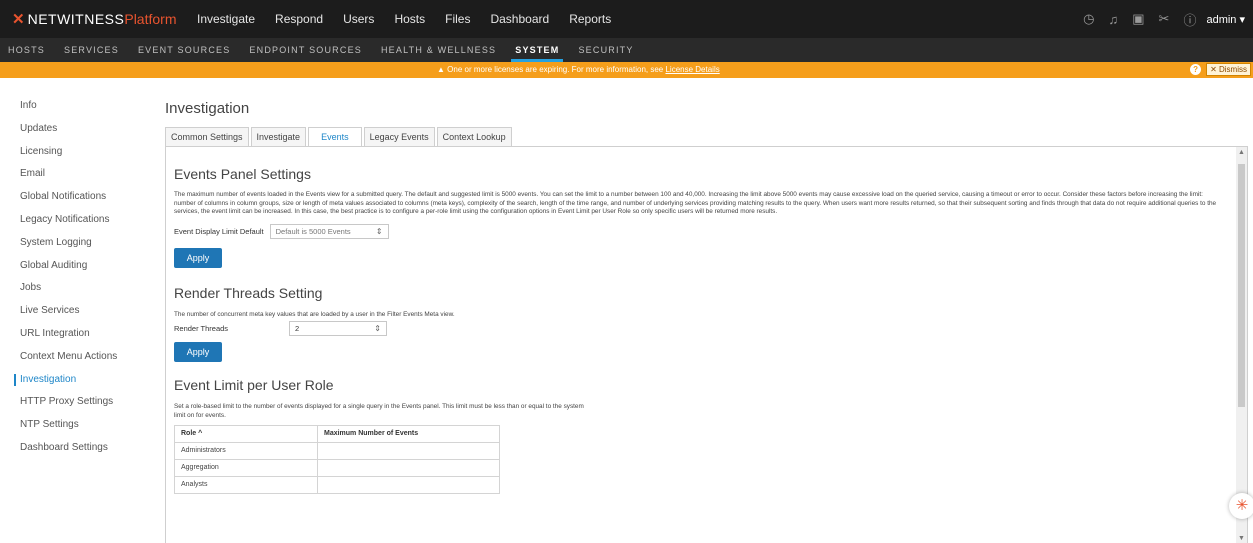 The height and width of the screenshot is (543, 1253). Describe the element at coordinates (699, 329) in the screenshot. I see `render-threads-row: Render Threads 2 ⇕` at that location.